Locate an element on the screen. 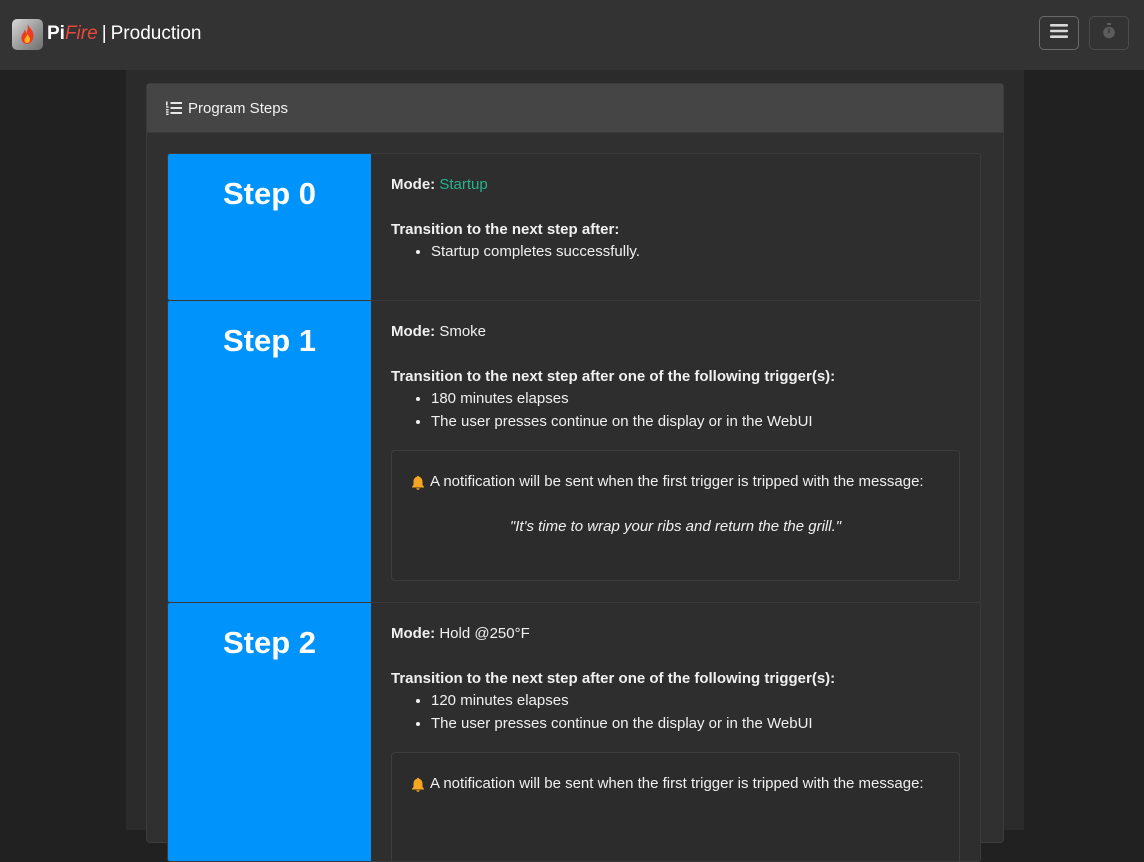  step-number-panel: Step 0 is located at coordinates (269, 227).